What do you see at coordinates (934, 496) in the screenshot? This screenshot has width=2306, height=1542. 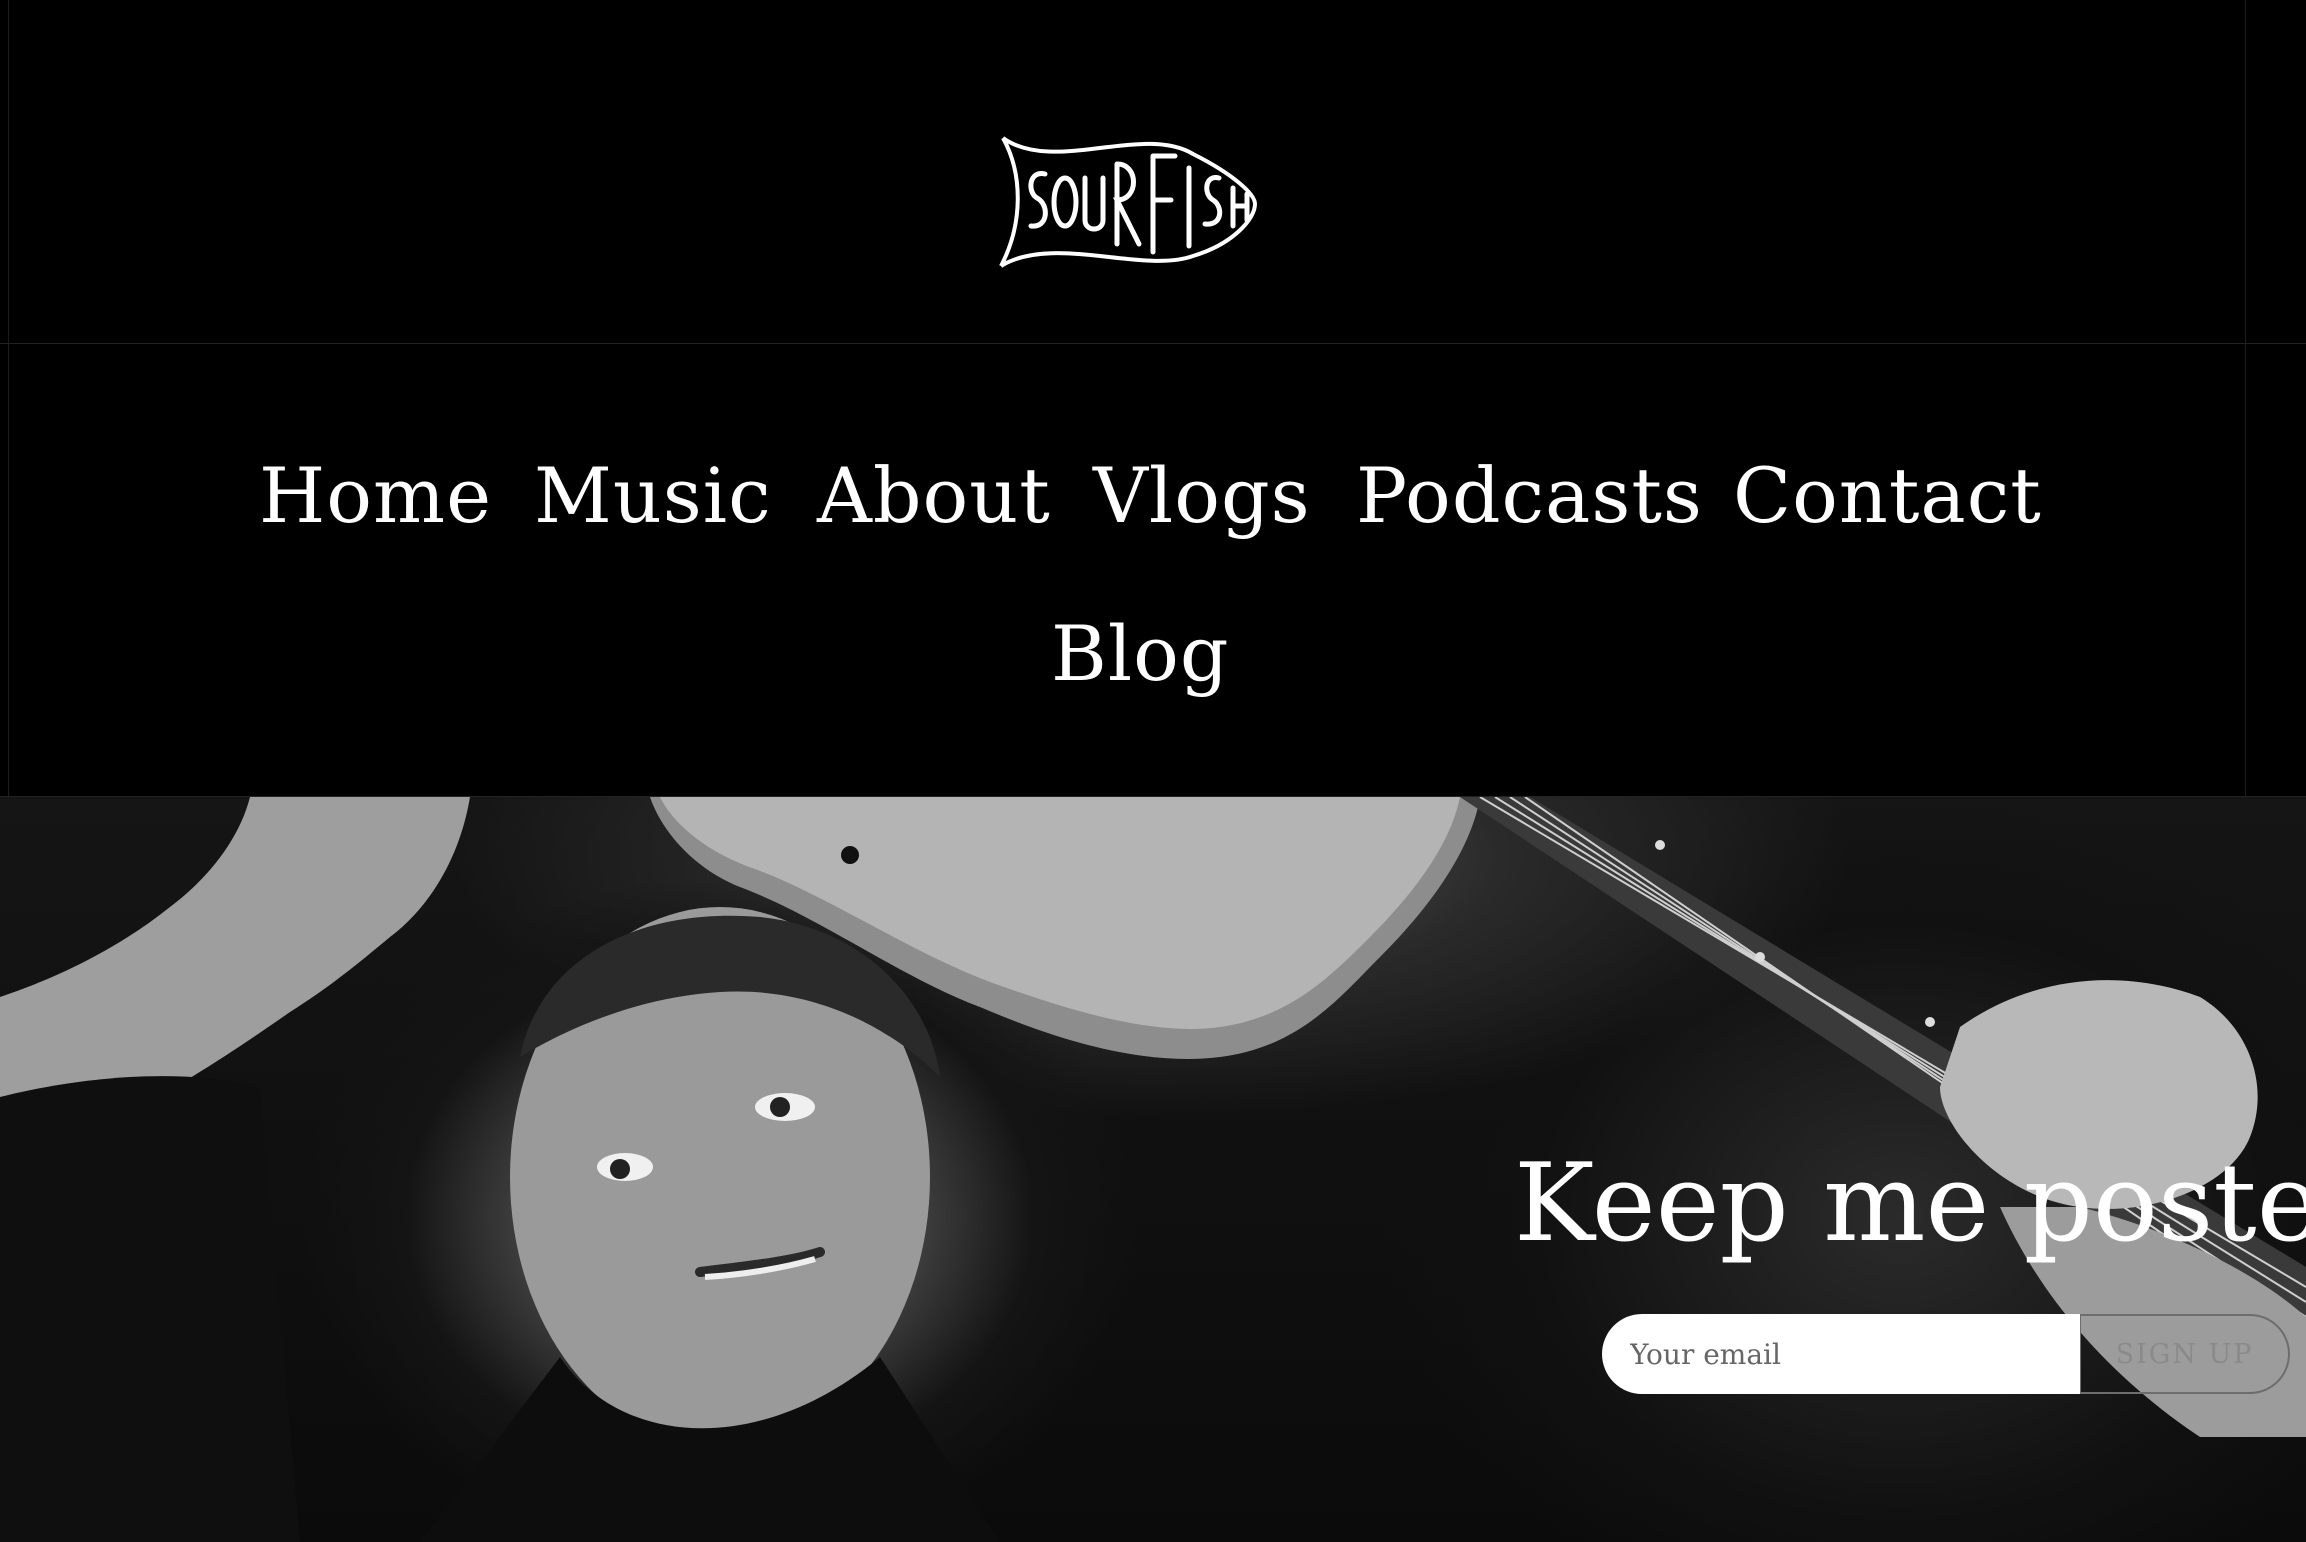 I see `nav-item-about: About` at bounding box center [934, 496].